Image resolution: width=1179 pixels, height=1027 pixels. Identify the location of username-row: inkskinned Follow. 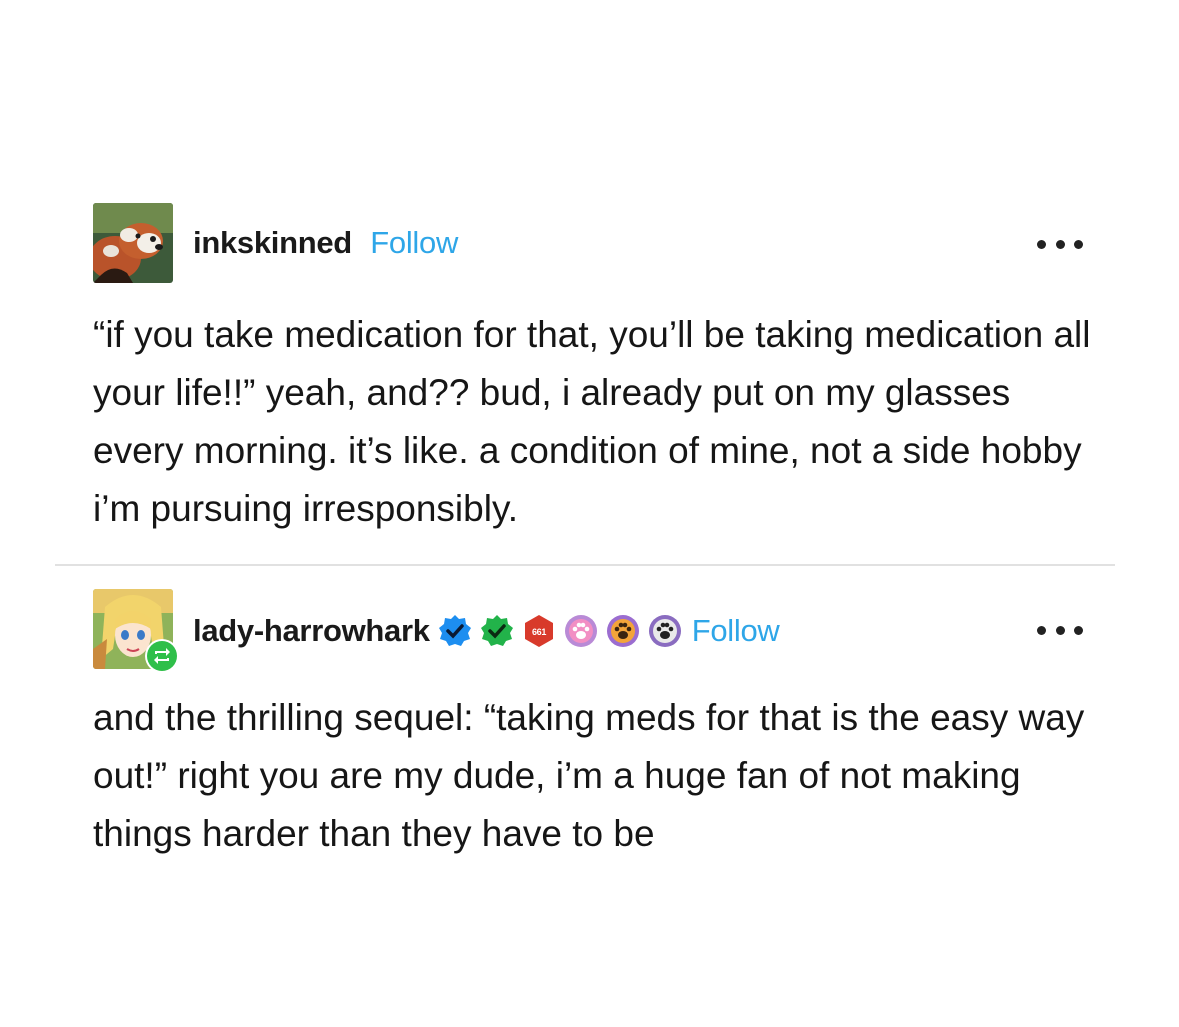
(325, 243).